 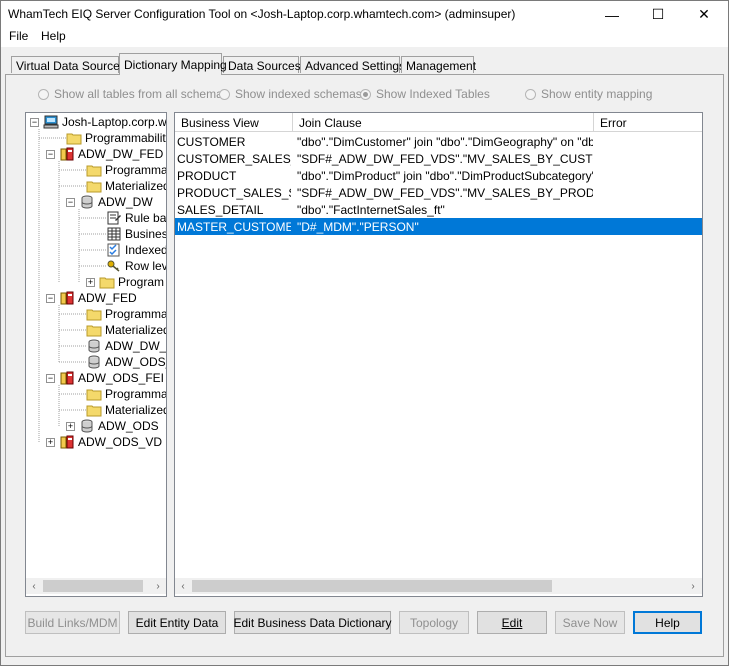 I want to click on edit-entity-data-button: Edit Entity Data, so click(x=177, y=622).